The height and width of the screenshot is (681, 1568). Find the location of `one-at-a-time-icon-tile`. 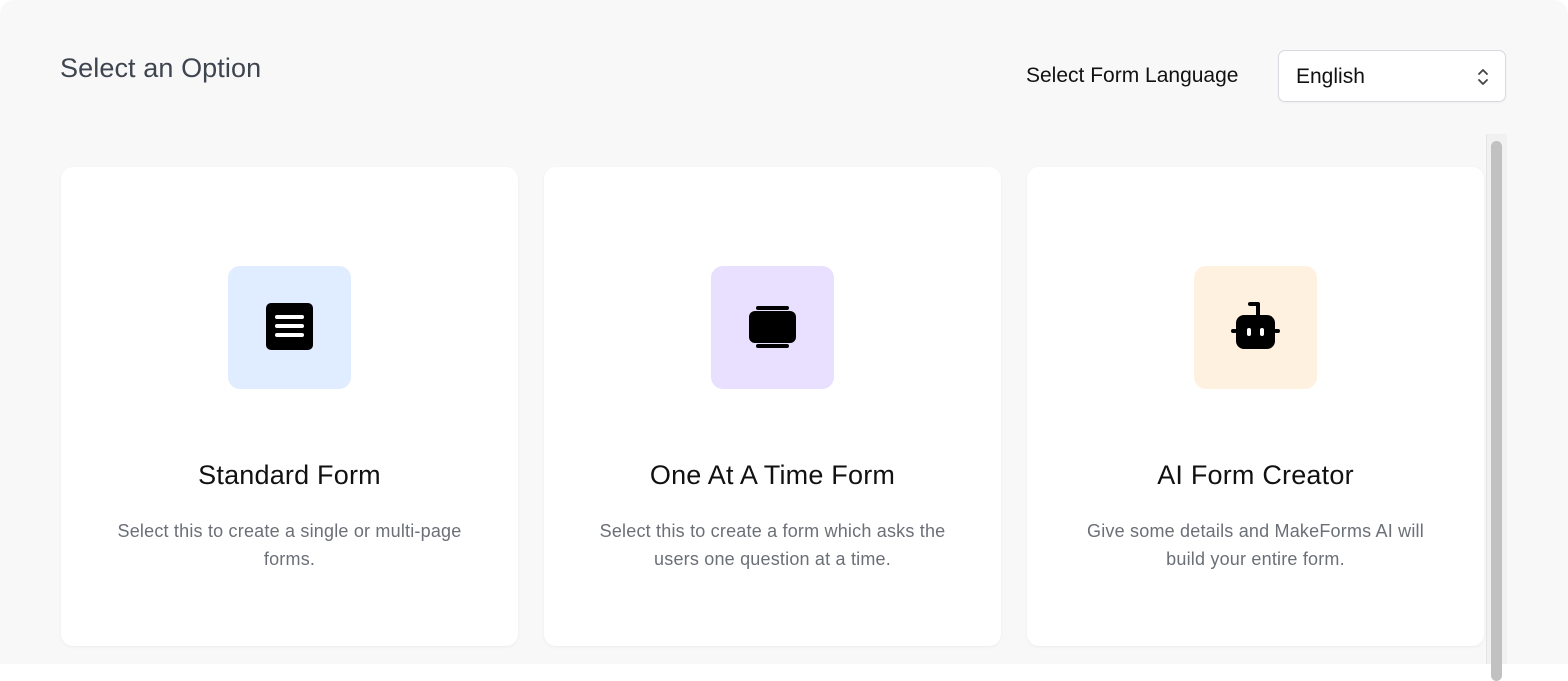

one-at-a-time-icon-tile is located at coordinates (772, 327).